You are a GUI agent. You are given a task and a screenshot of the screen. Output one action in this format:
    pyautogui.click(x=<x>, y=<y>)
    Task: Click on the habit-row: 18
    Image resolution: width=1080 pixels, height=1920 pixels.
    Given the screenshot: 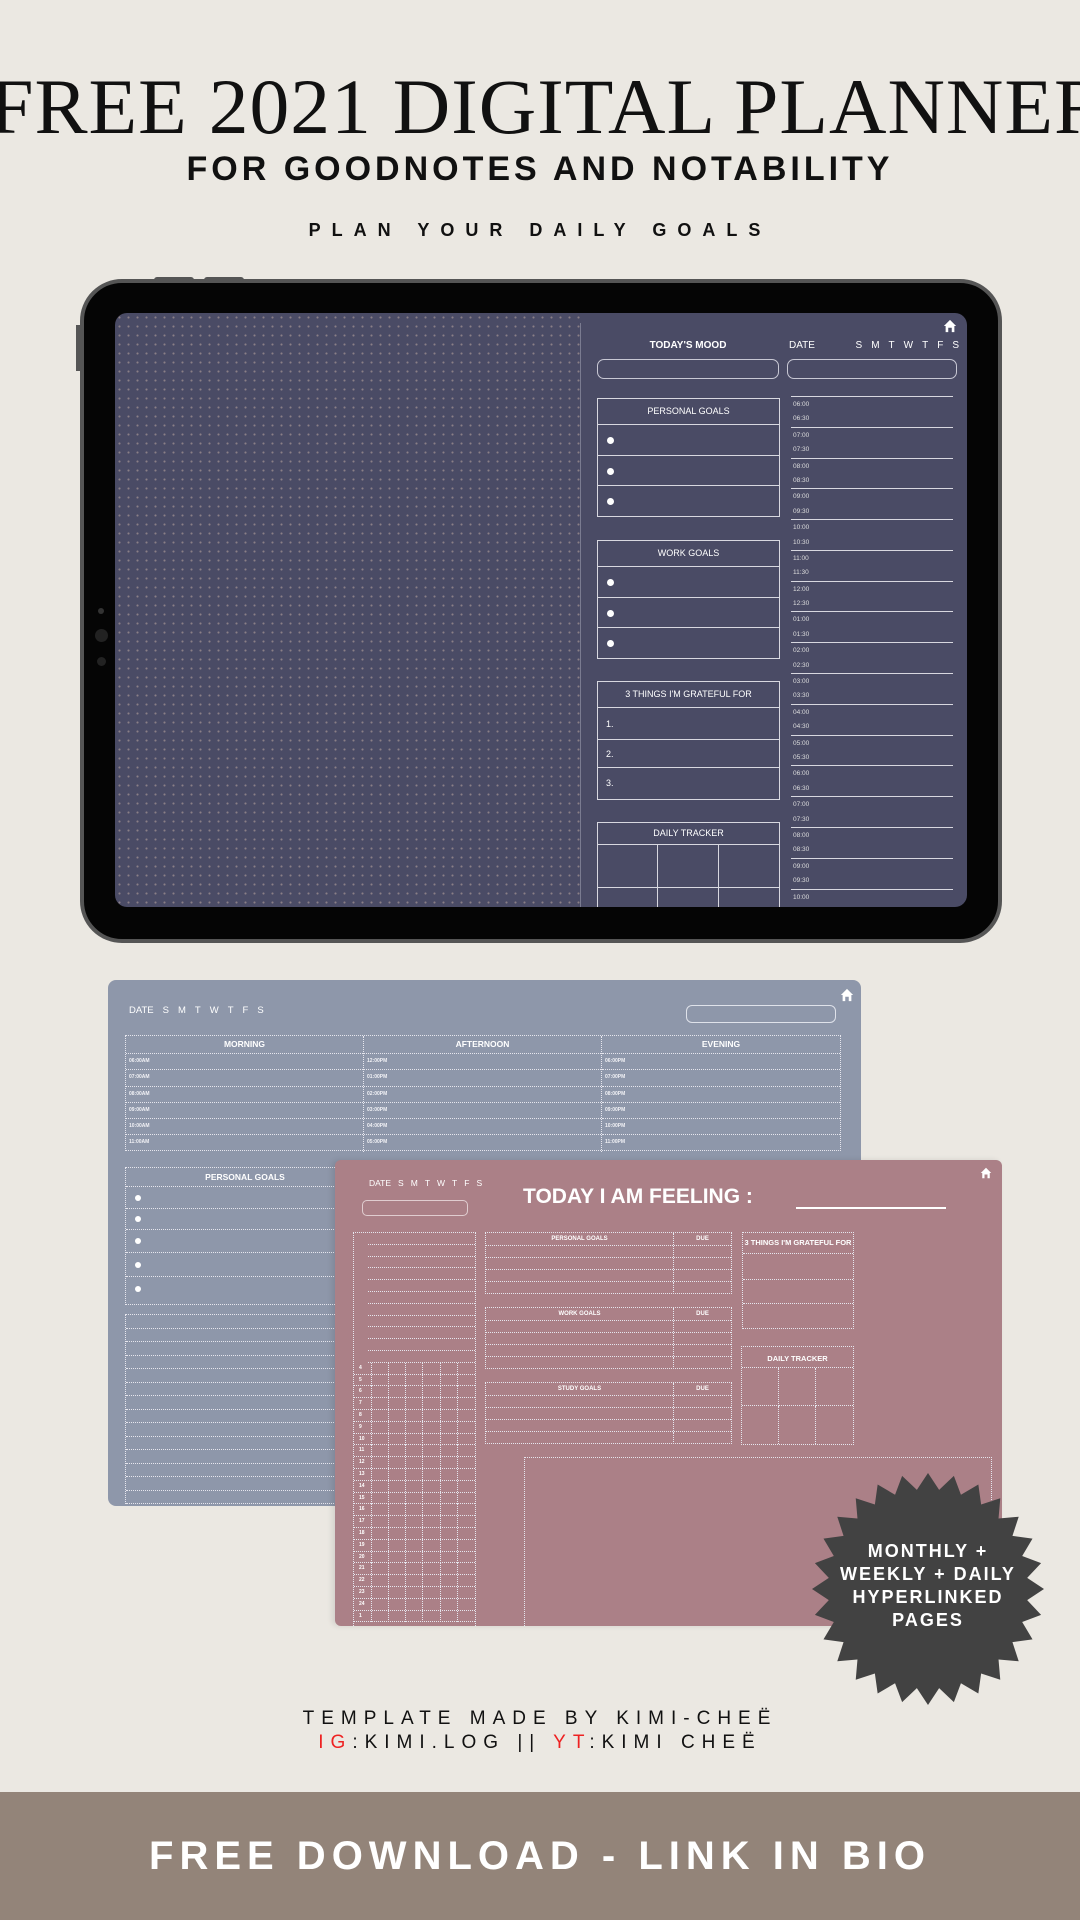 What is the action you would take?
    pyautogui.click(x=414, y=1533)
    